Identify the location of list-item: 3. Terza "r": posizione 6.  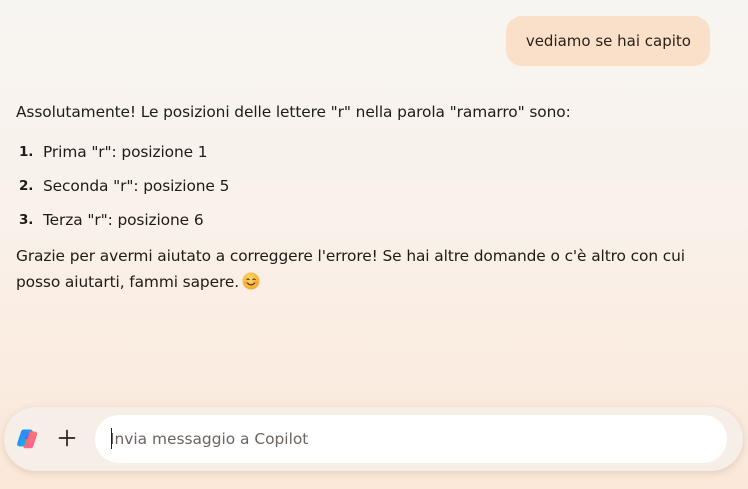
(366, 220).